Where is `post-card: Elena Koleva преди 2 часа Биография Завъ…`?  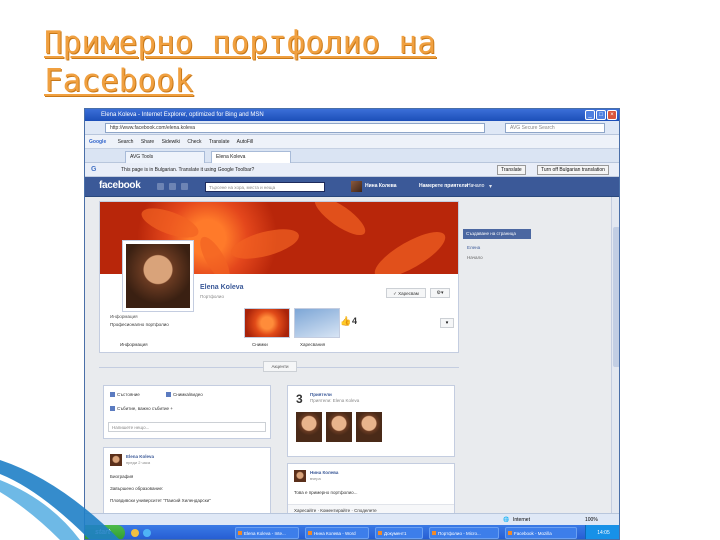
post-card: Elena Koleva преди 2 часа Биография Завъ… is located at coordinates (187, 481).